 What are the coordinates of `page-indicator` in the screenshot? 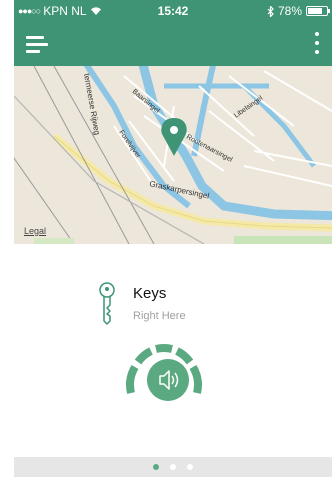 It's located at (173, 467).